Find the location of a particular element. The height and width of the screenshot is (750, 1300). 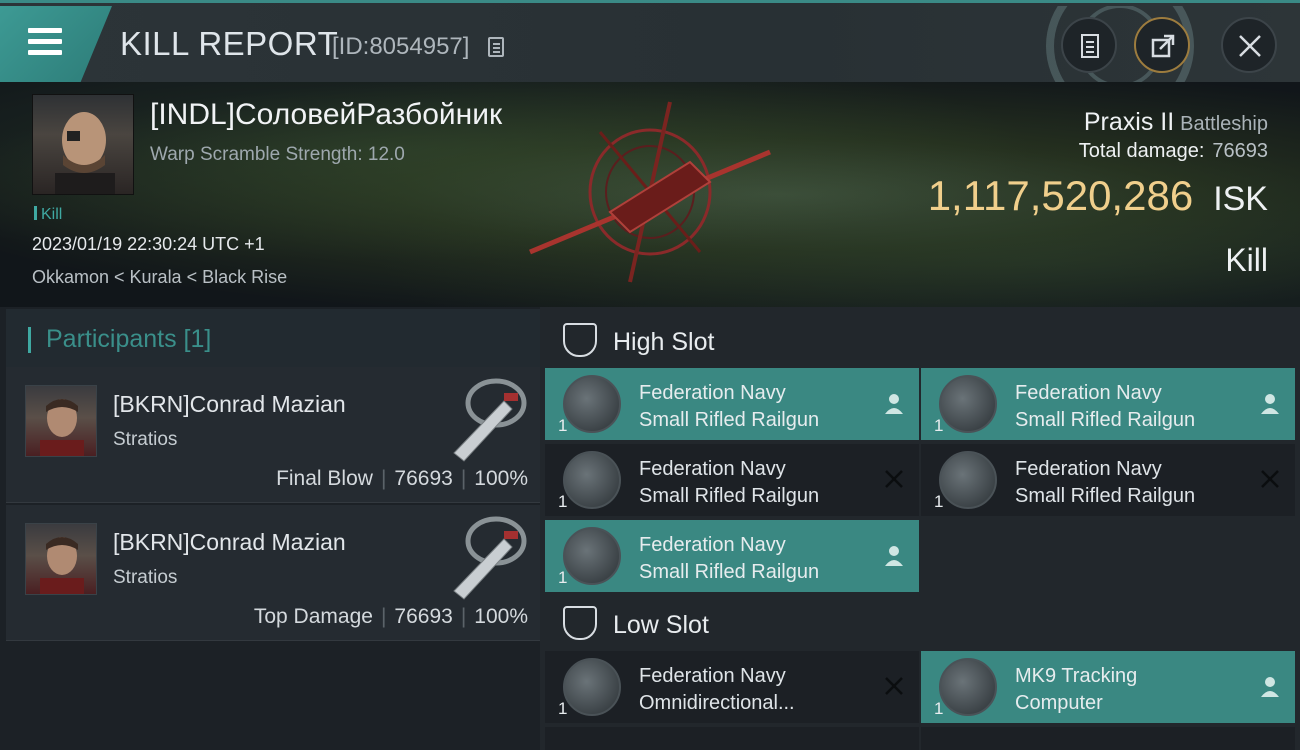

top-bar: KILL REPORT [ID:8054957] is located at coordinates (650, 42).